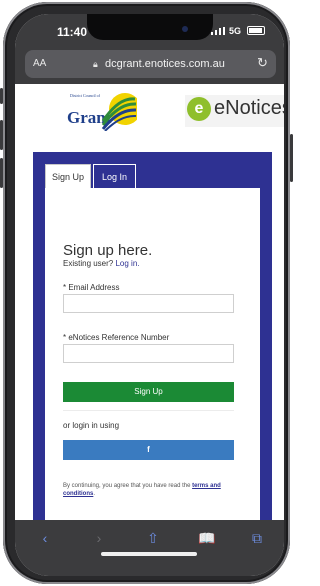  Describe the element at coordinates (85, 95) in the screenshot. I see `council-logo-line: District Council of` at that location.